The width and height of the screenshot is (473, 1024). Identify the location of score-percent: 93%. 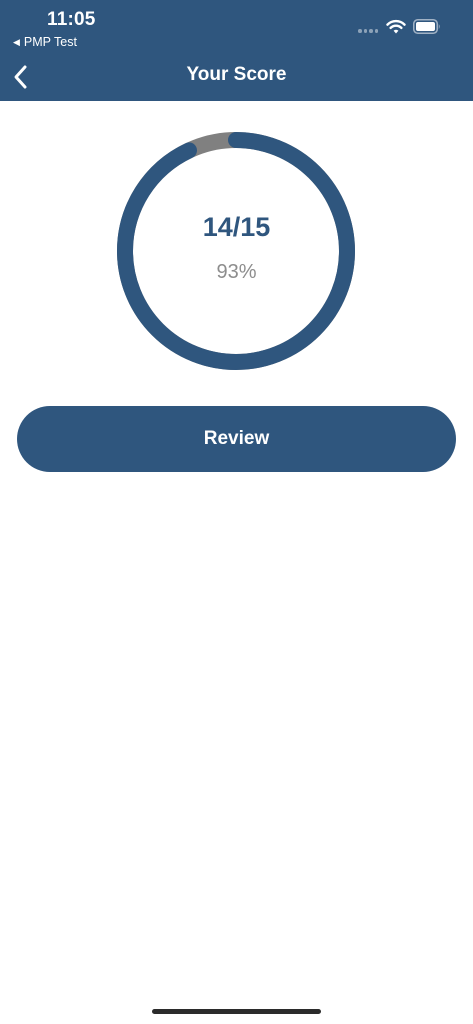
(236, 272).